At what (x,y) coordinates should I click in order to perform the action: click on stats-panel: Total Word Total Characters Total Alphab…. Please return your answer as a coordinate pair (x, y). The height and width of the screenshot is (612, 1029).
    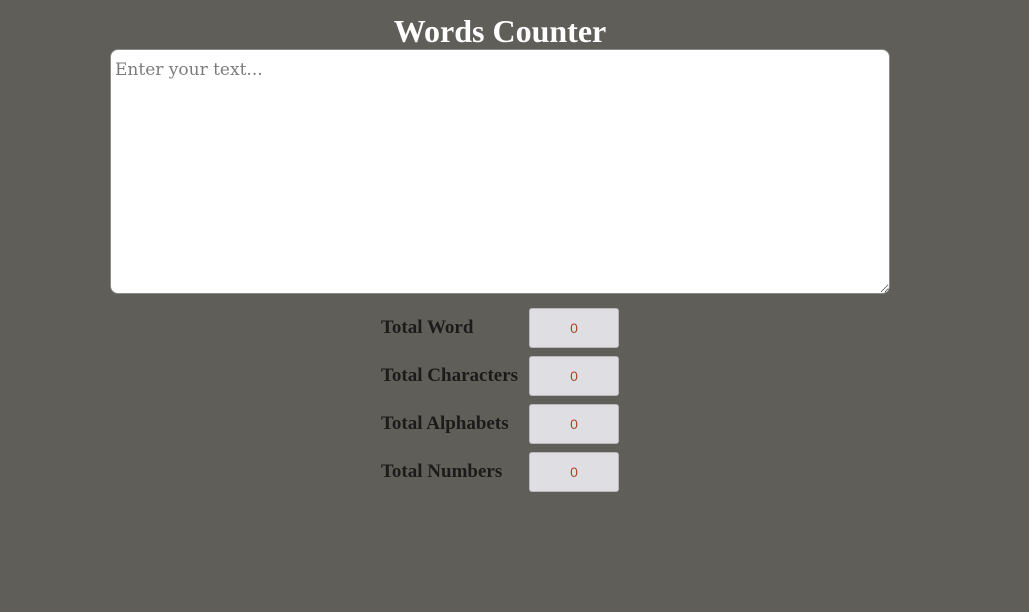
    Looking at the image, I should click on (501, 404).